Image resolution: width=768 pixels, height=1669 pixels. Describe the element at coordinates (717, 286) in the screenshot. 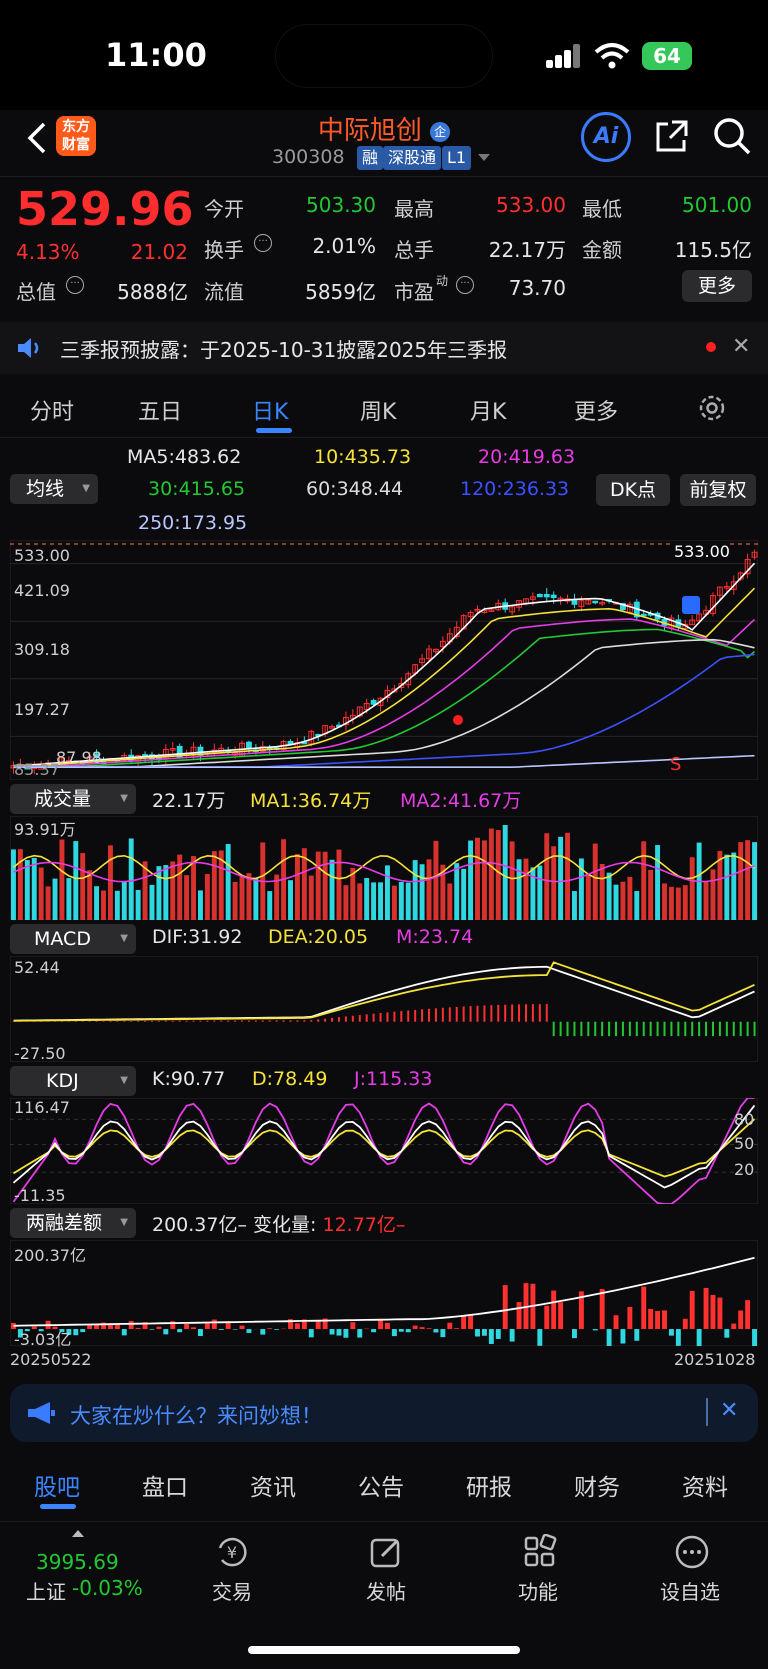

I see `more-button: 更多` at that location.